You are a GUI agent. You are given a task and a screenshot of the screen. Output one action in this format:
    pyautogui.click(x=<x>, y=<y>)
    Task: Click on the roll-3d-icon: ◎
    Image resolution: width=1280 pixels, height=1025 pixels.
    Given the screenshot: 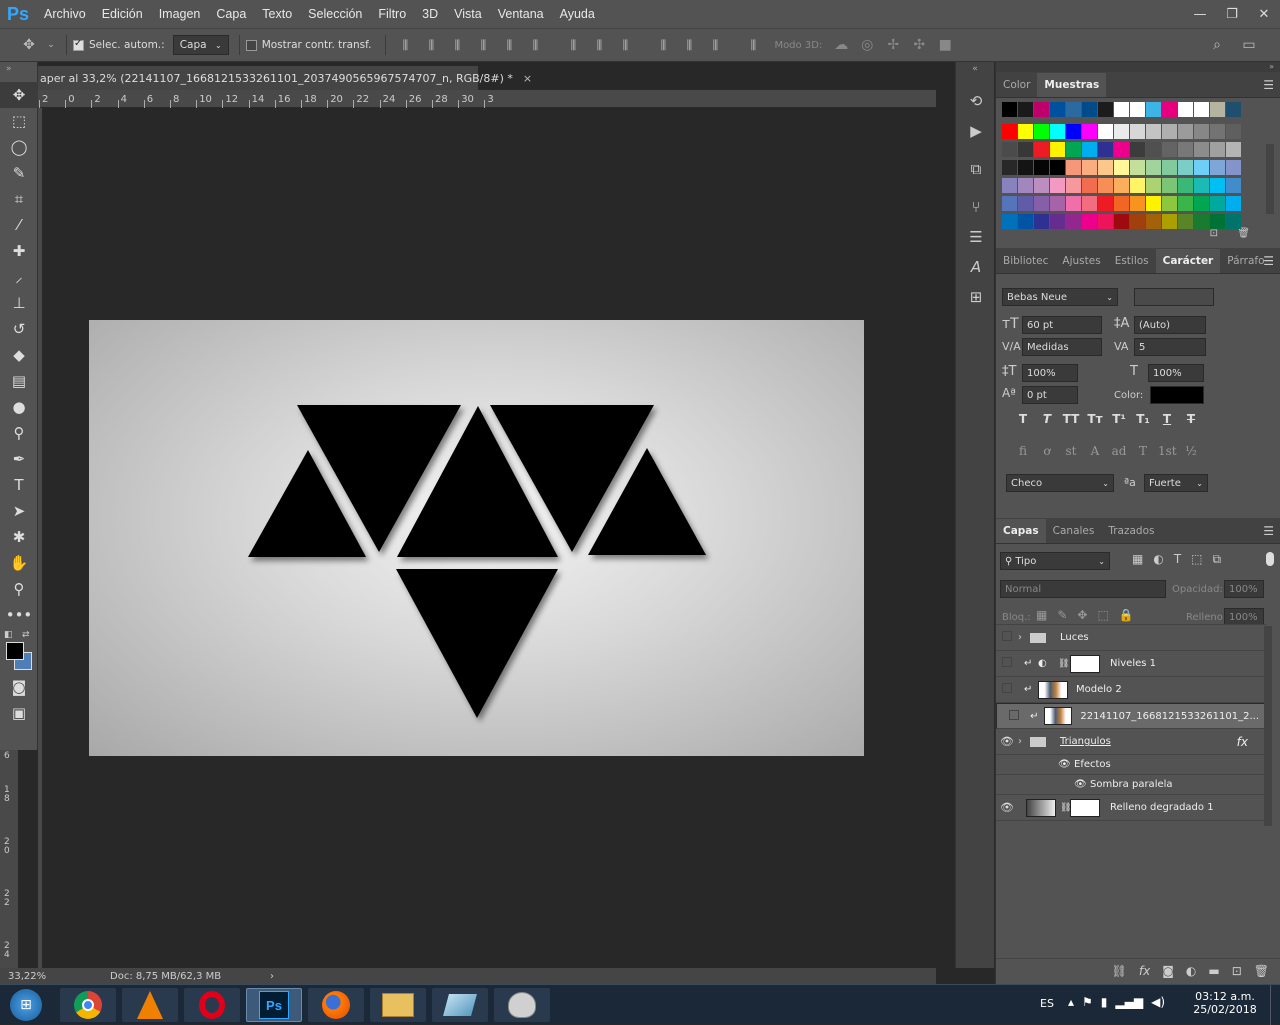 What is the action you would take?
    pyautogui.click(x=867, y=45)
    